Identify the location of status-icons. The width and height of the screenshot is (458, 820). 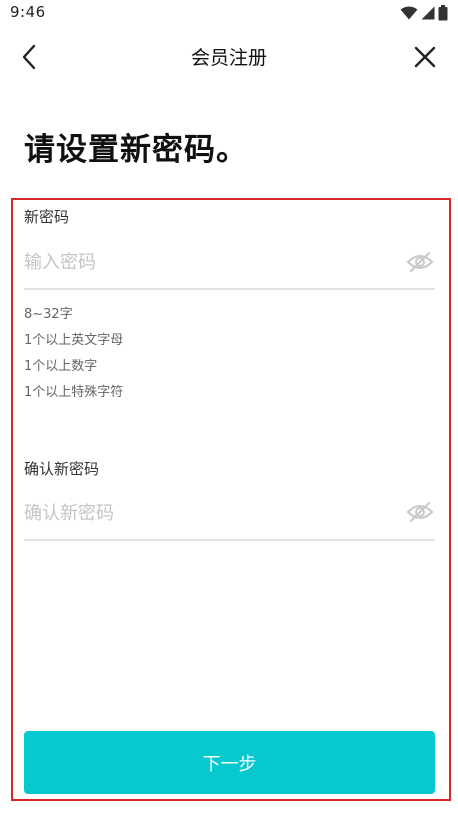
(424, 13).